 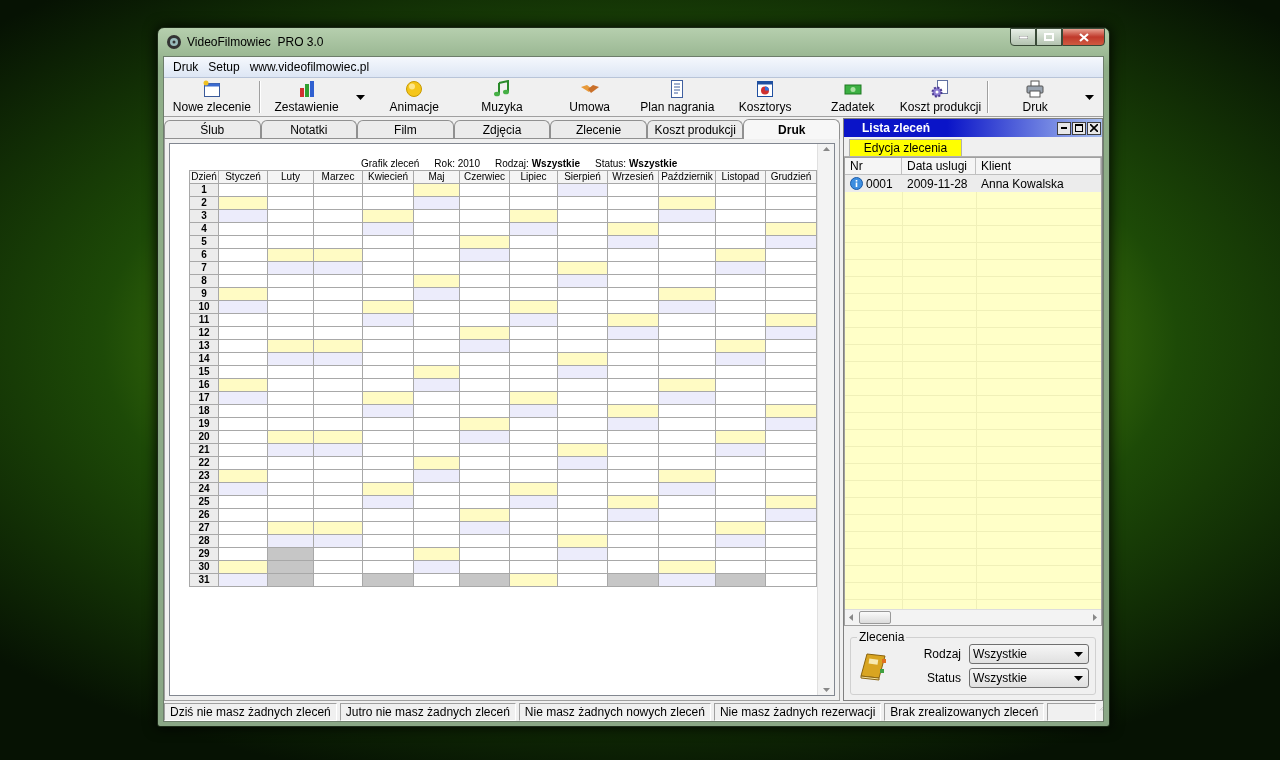 I want to click on table-cell-text: Anna Kowalska, so click(x=1022, y=183).